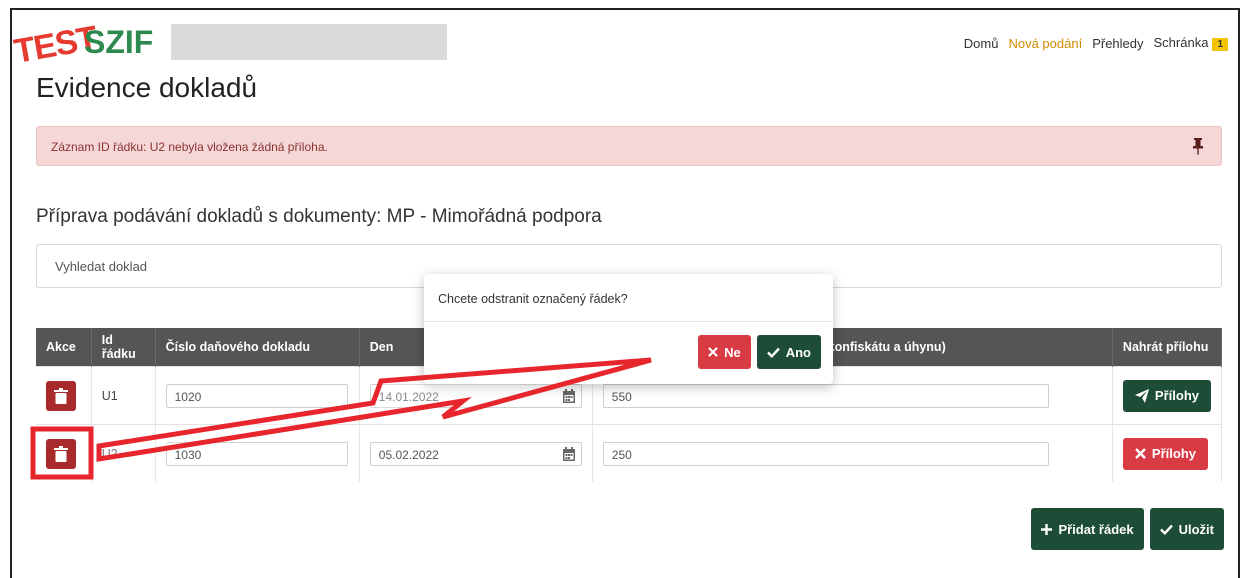 The image size is (1250, 578). Describe the element at coordinates (123, 347) in the screenshot. I see `col-header-row-id: Id řádku` at that location.